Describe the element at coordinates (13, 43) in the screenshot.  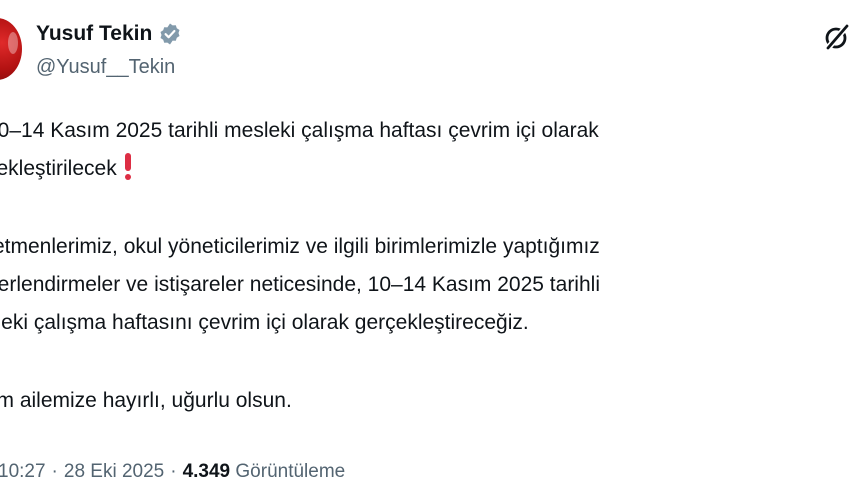
I see `avatar-highlight` at that location.